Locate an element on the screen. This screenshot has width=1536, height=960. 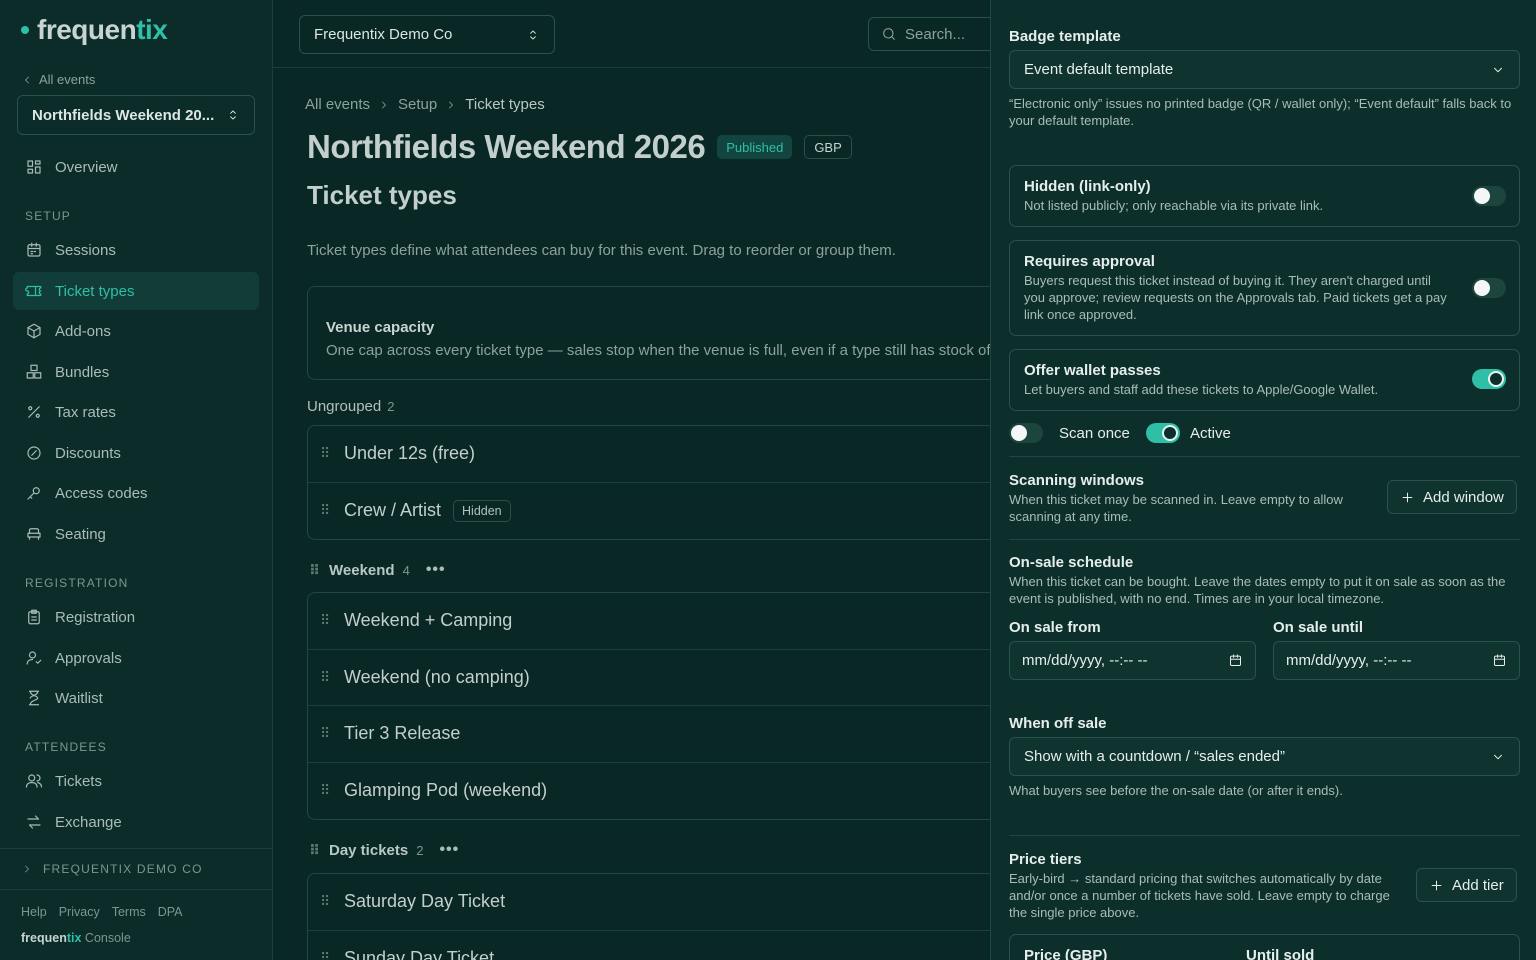
ticket-row: ⠿ Weekend (no camping) is located at coordinates (649, 678).